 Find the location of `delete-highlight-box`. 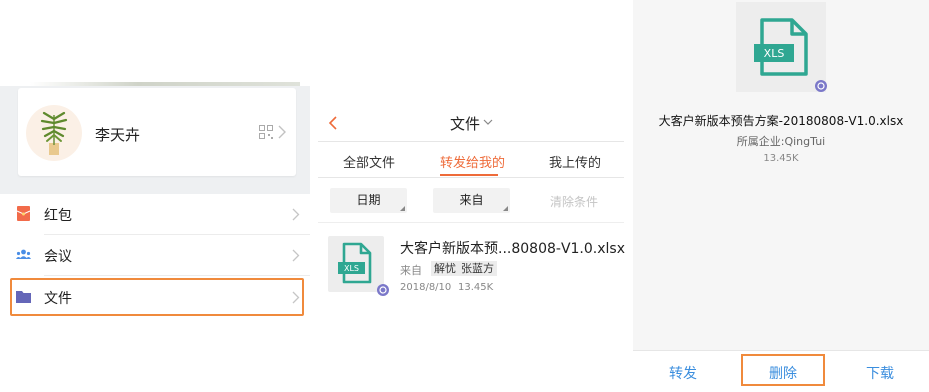

delete-highlight-box is located at coordinates (783, 370).